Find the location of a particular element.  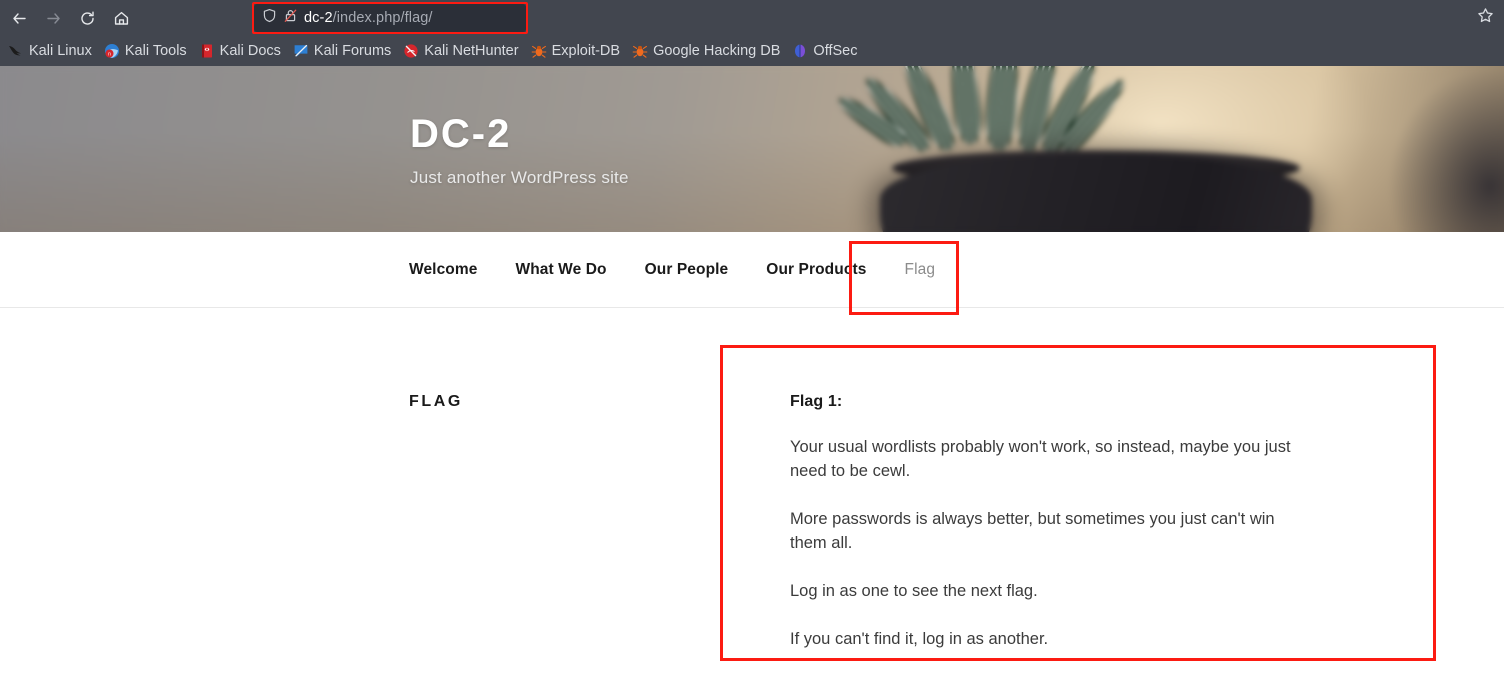

bookmark-label: Kali Docs is located at coordinates (250, 51).